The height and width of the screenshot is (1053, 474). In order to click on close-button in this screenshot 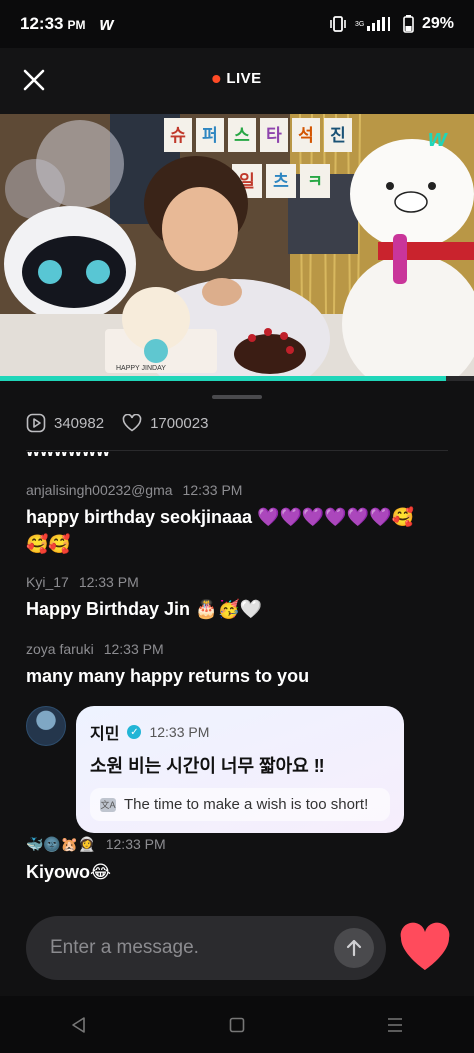, I will do `click(34, 80)`.